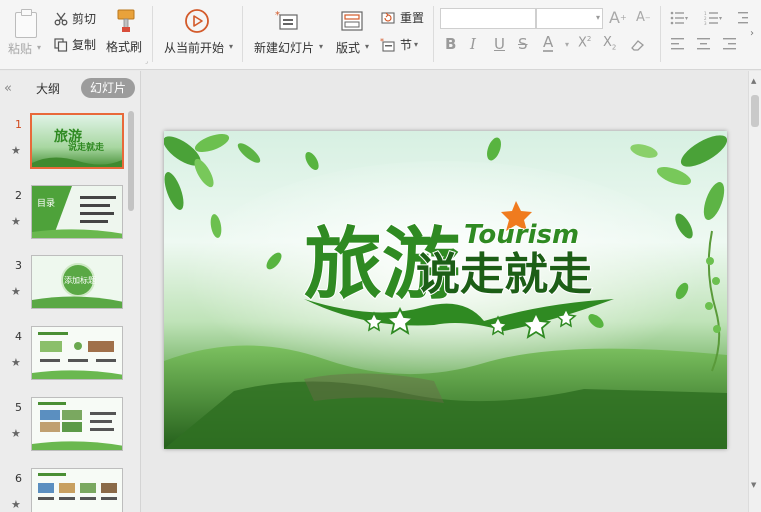  What do you see at coordinates (412, 18) in the screenshot?
I see `reset-label: 重置` at bounding box center [412, 18].